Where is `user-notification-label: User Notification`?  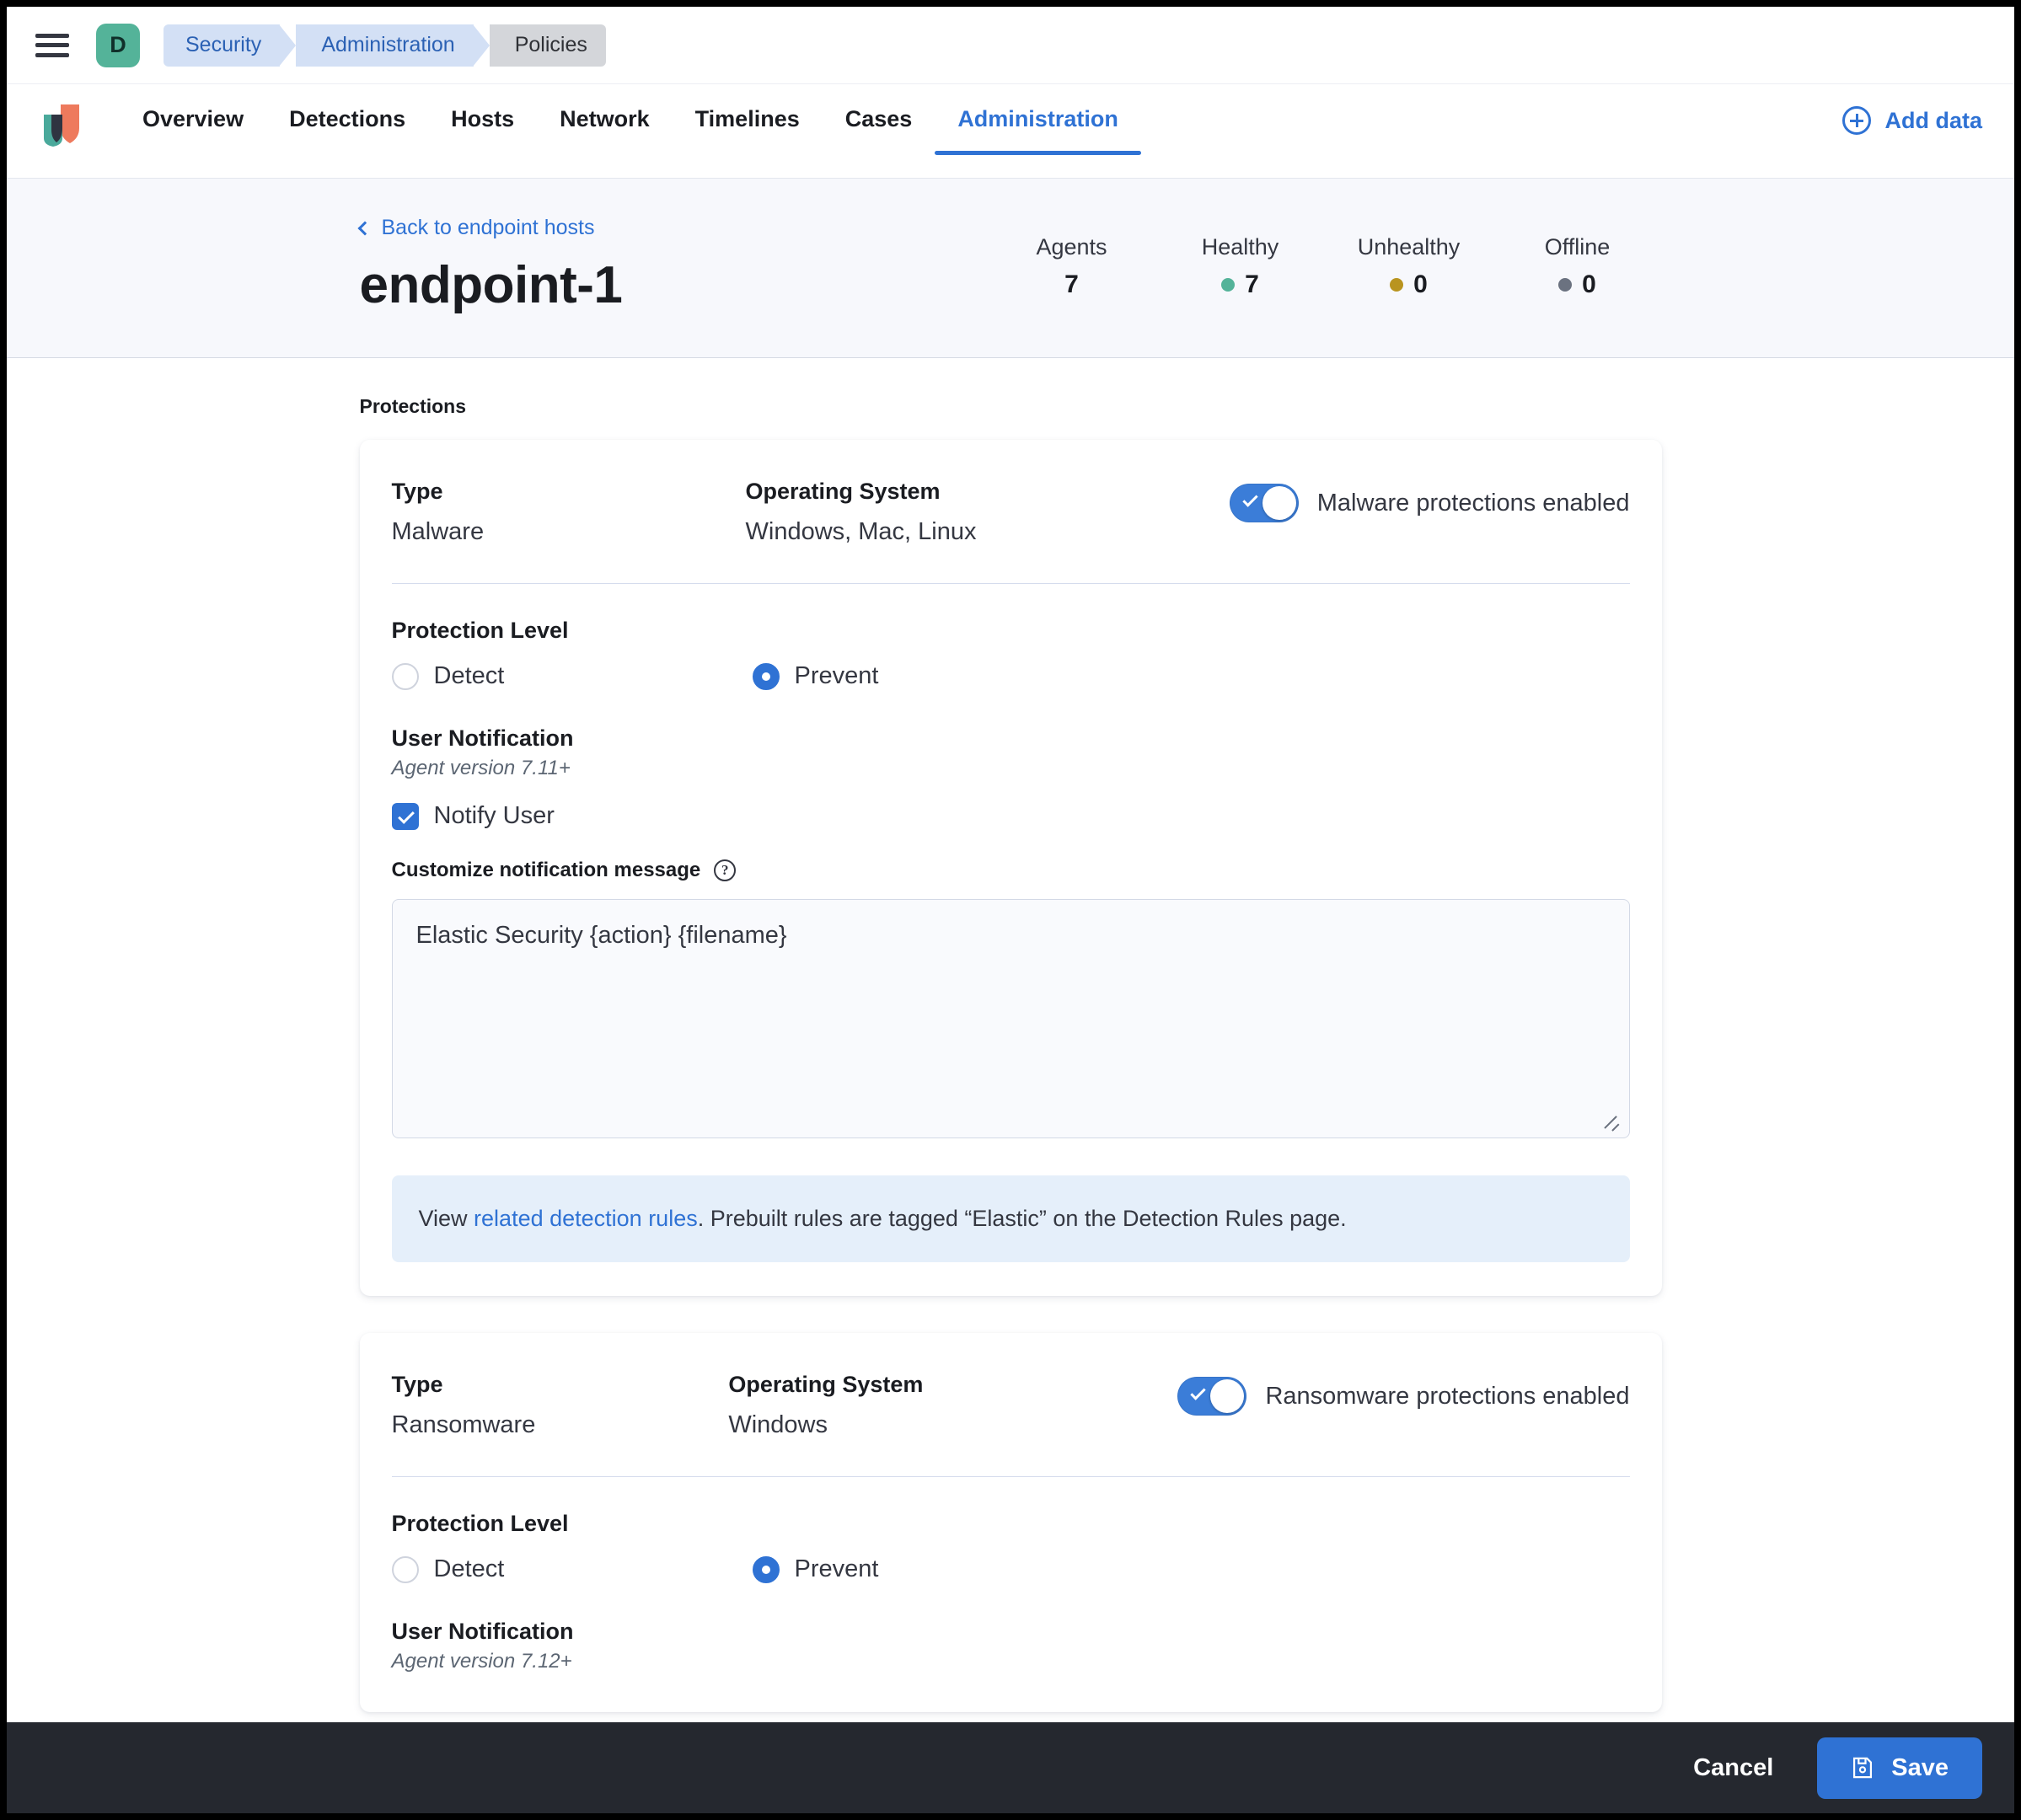
user-notification-label: User Notification is located at coordinates (482, 1631).